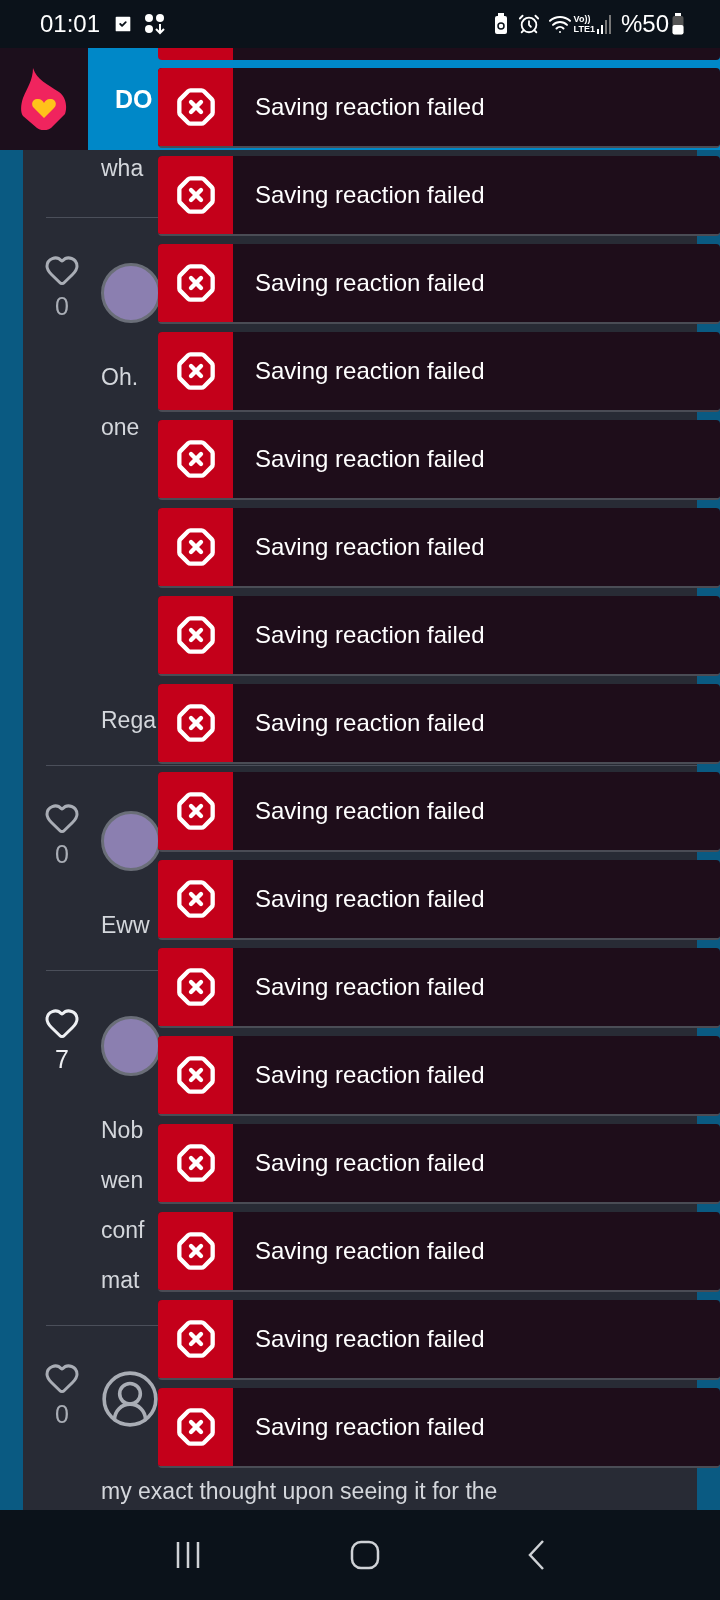 This screenshot has height=1600, width=720. I want to click on comment-text: Eww, so click(125, 925).